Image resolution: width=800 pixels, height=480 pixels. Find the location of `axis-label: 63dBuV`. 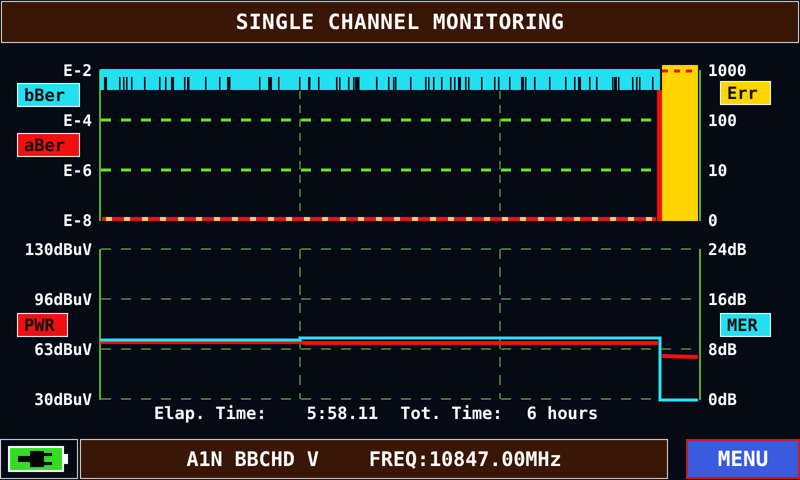

axis-label: 63dBuV is located at coordinates (63, 349).